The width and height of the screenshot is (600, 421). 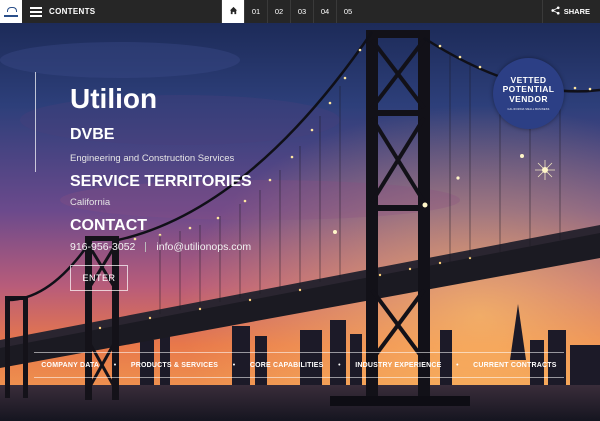 I want to click on enter-button: ENTER, so click(x=99, y=278).